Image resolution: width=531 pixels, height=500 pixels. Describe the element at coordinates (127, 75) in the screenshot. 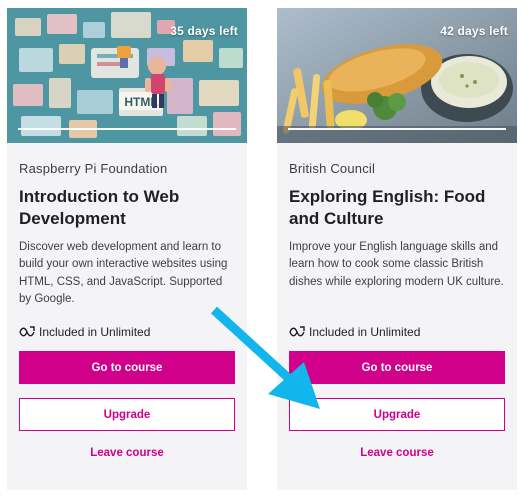

I see `course-image-web-development: HTML 35 days left` at that location.